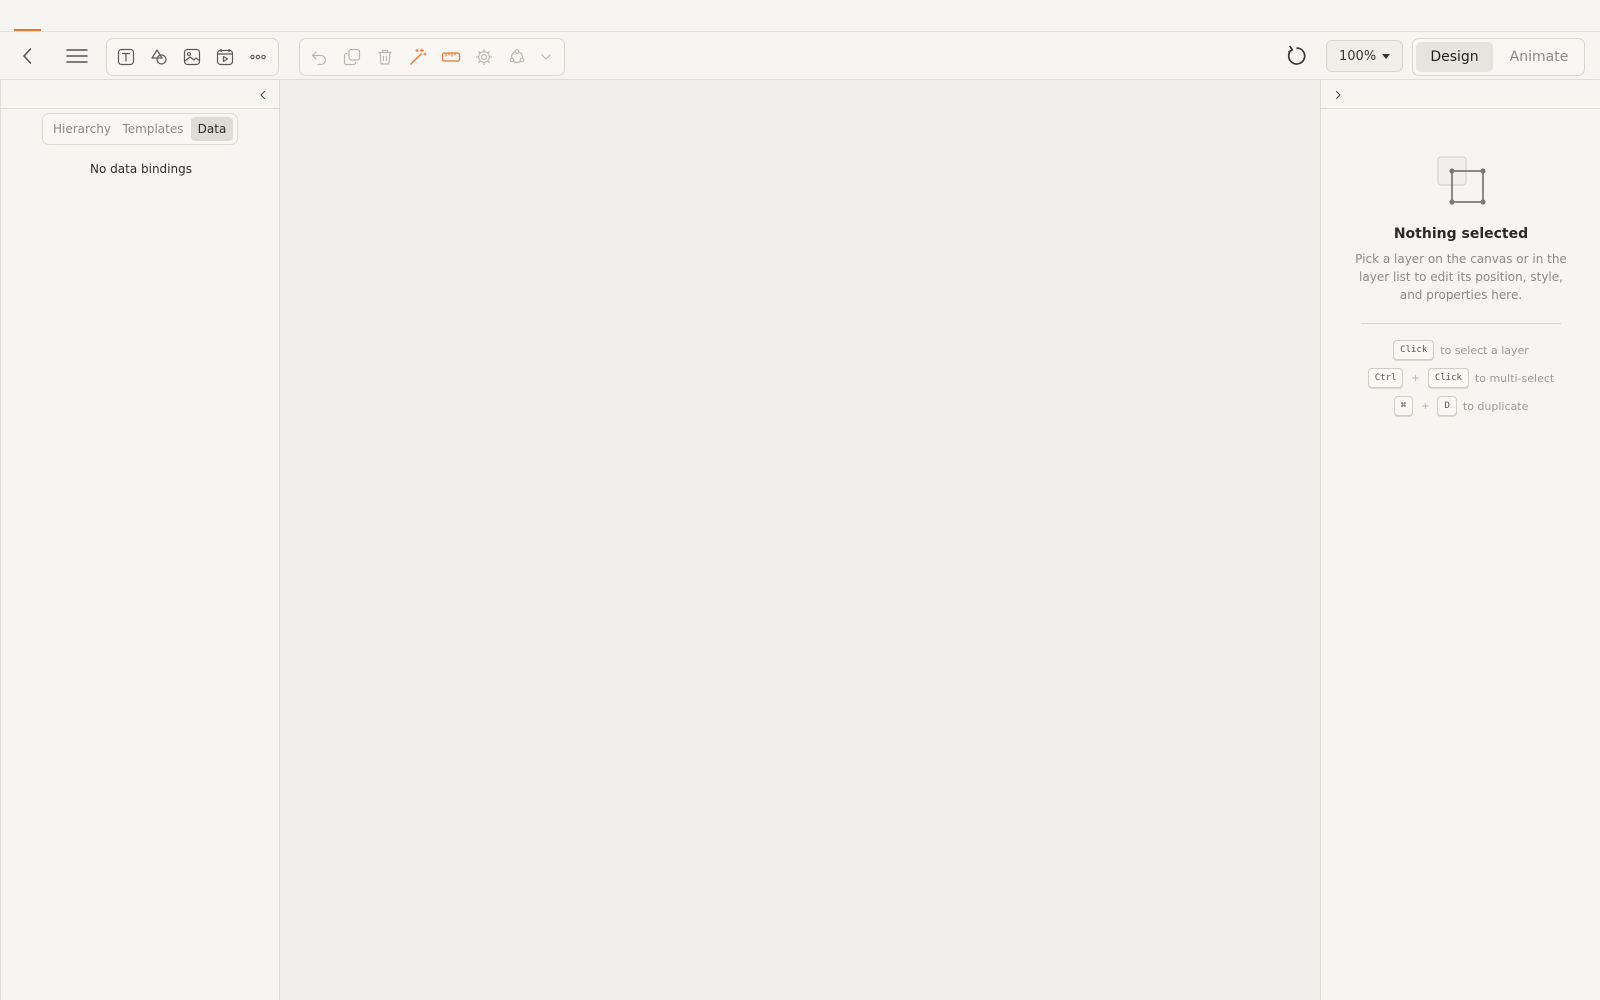  Describe the element at coordinates (28, 30) in the screenshot. I see `progress-fill` at that location.